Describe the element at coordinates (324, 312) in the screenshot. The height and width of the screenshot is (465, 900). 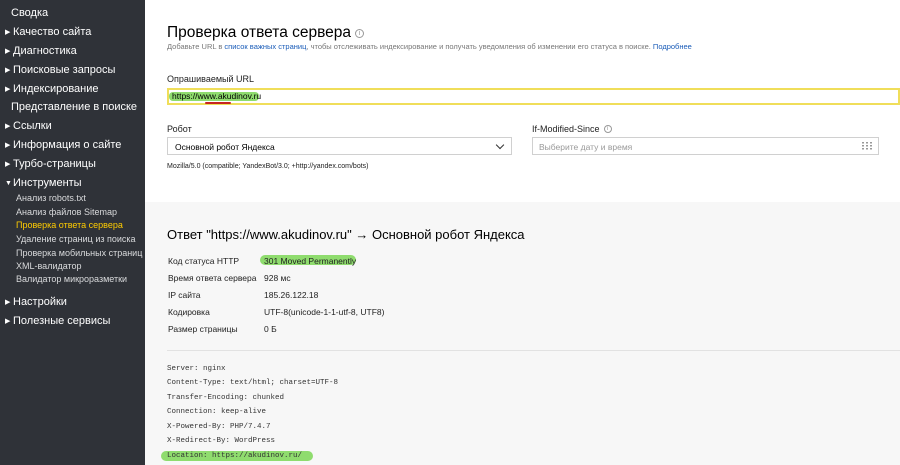
I see `encoding-value: UTF-8(unicode-1-1-utf-8, UTF8)` at that location.